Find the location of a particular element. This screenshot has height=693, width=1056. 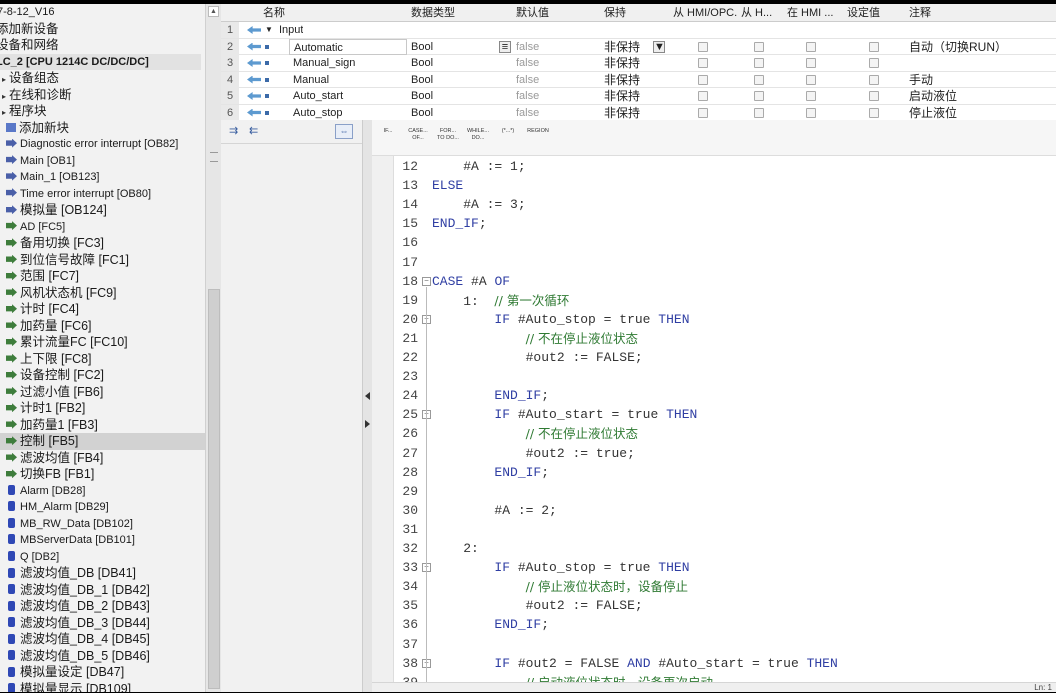

tree-item: Q [DB2] is located at coordinates (102, 557).